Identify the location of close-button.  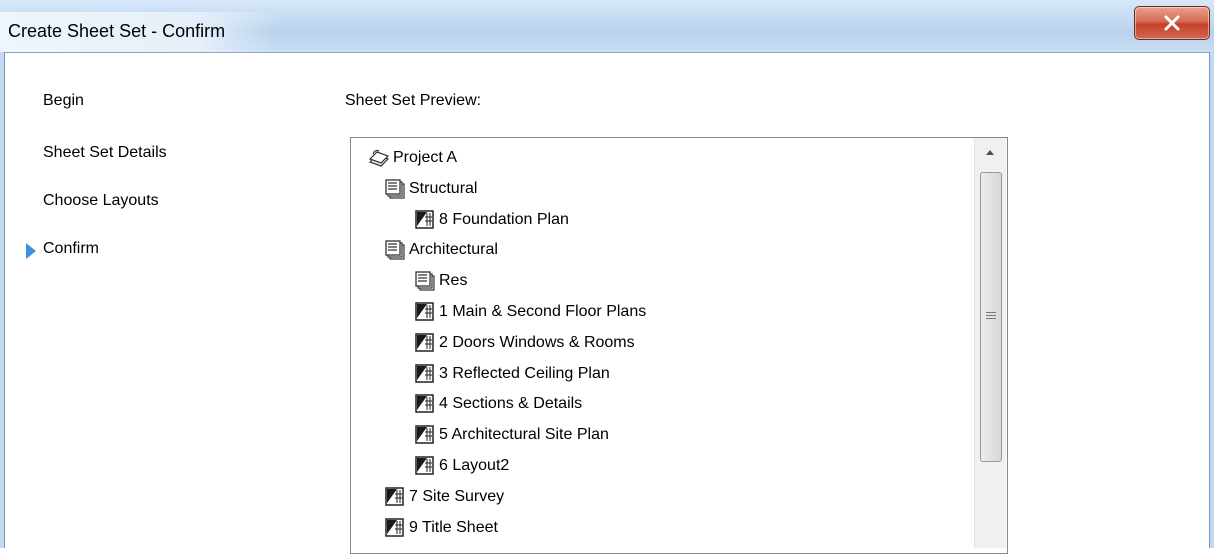
(1172, 23).